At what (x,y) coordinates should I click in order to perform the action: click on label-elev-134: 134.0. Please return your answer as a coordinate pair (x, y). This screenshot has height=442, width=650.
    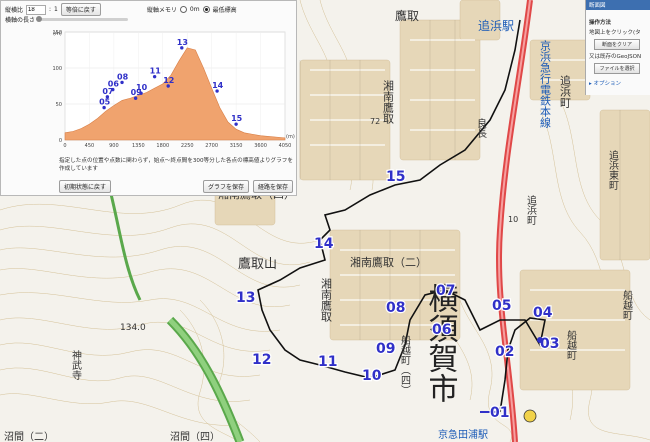
    Looking at the image, I should click on (133, 328).